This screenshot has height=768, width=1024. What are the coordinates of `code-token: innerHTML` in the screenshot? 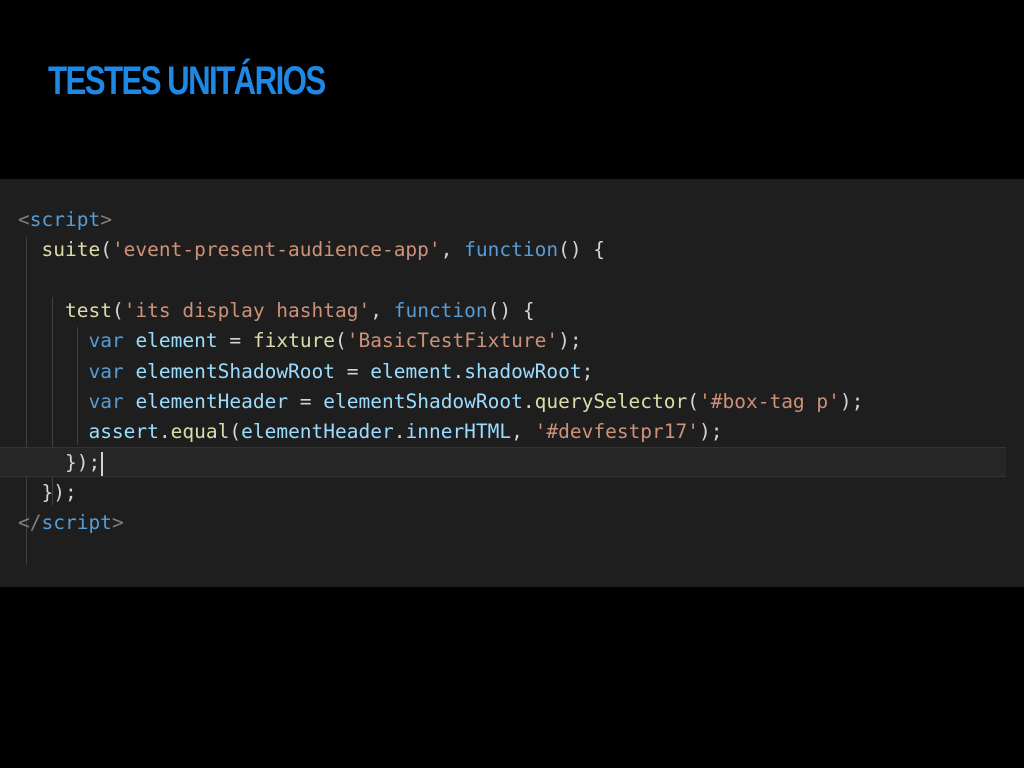 It's located at (458, 432).